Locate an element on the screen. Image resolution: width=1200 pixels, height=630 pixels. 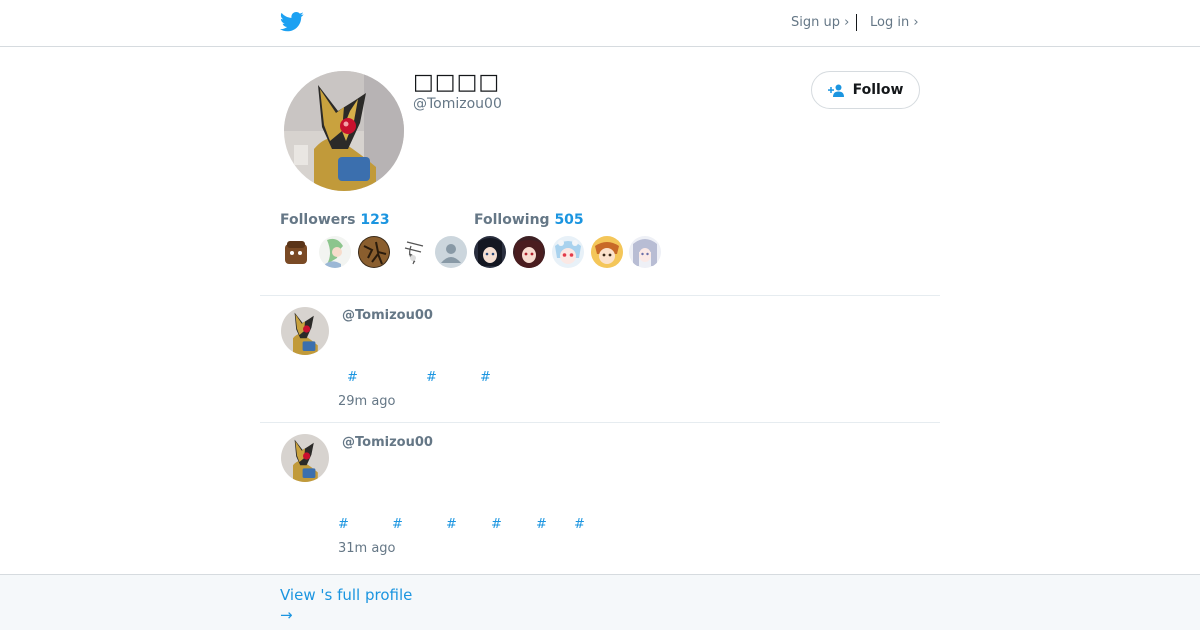
view-full-profile-link: View 's full profile → is located at coordinates (346, 605).